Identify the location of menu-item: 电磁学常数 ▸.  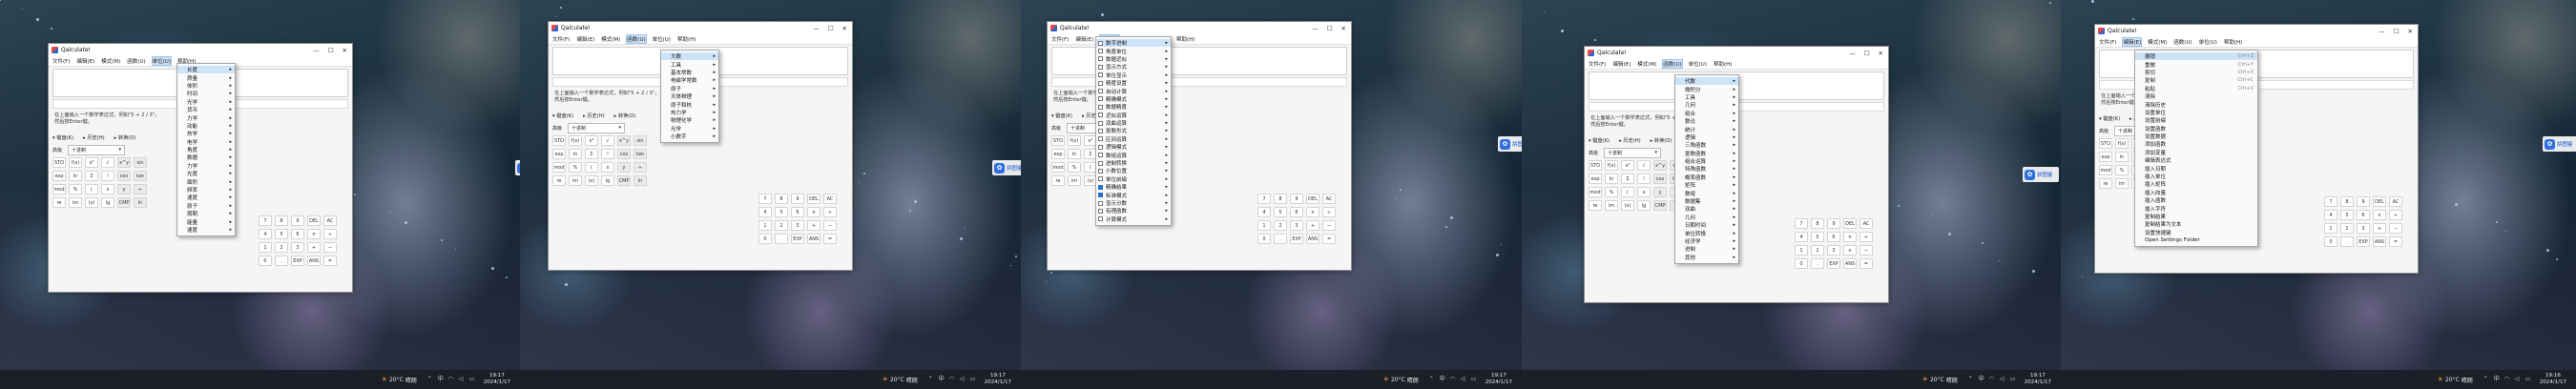
(689, 80).